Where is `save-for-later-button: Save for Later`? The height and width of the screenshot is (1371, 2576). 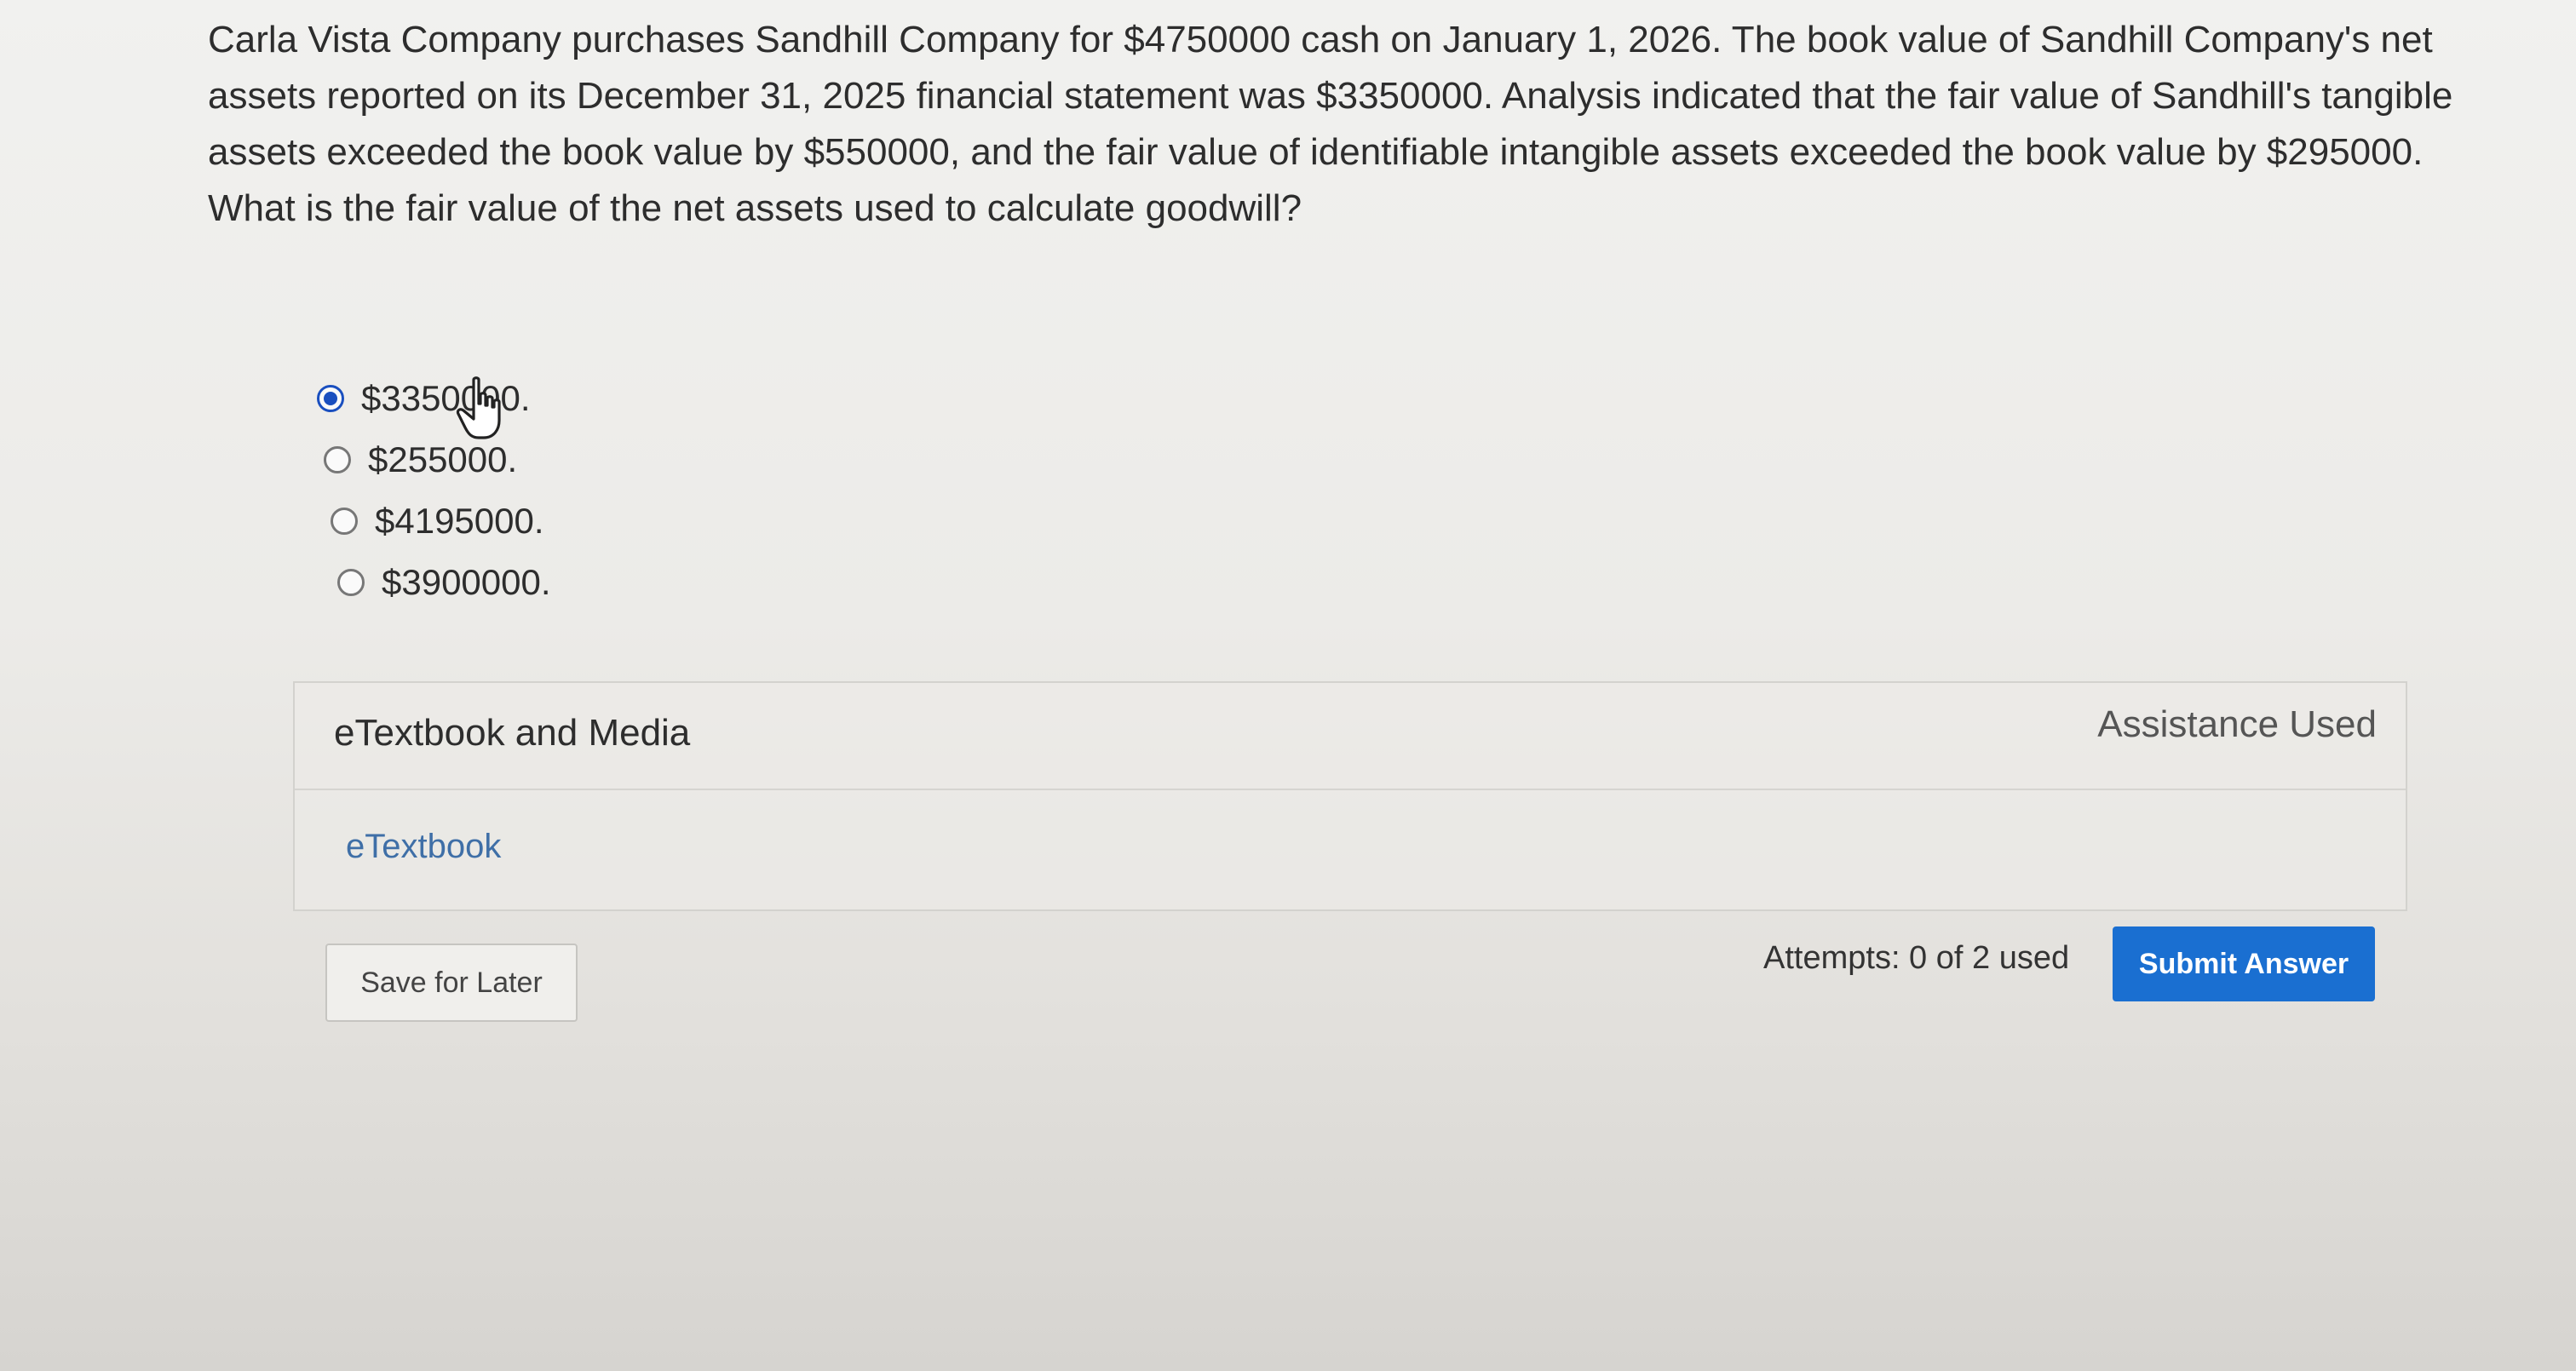 save-for-later-button: Save for Later is located at coordinates (452, 983).